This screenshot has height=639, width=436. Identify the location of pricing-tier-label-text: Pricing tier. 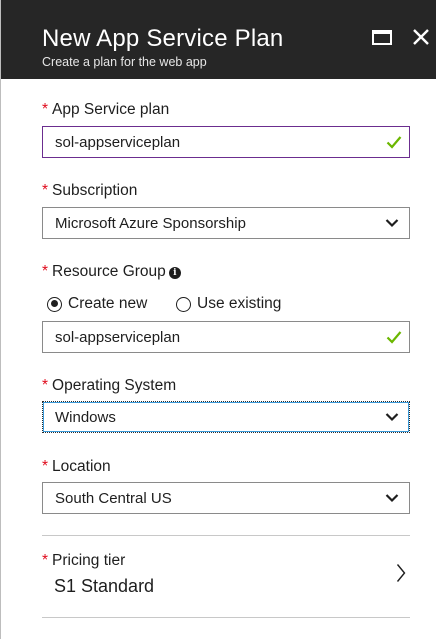
(89, 560).